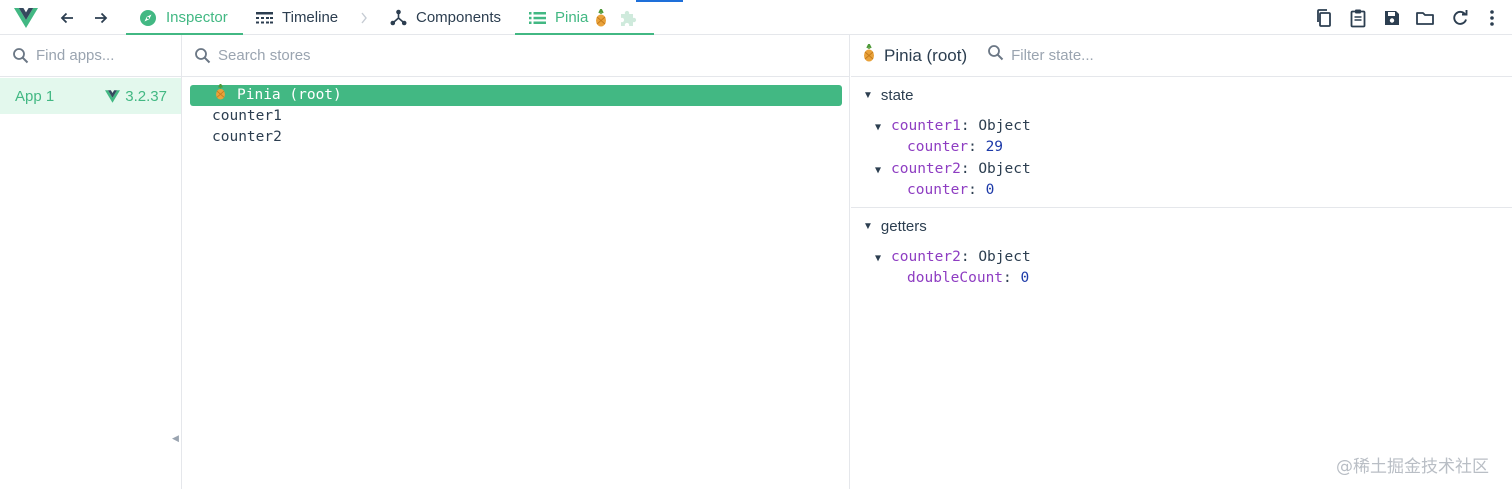 The height and width of the screenshot is (489, 1512). Describe the element at coordinates (264, 18) in the screenshot. I see `timeline-icon` at that location.